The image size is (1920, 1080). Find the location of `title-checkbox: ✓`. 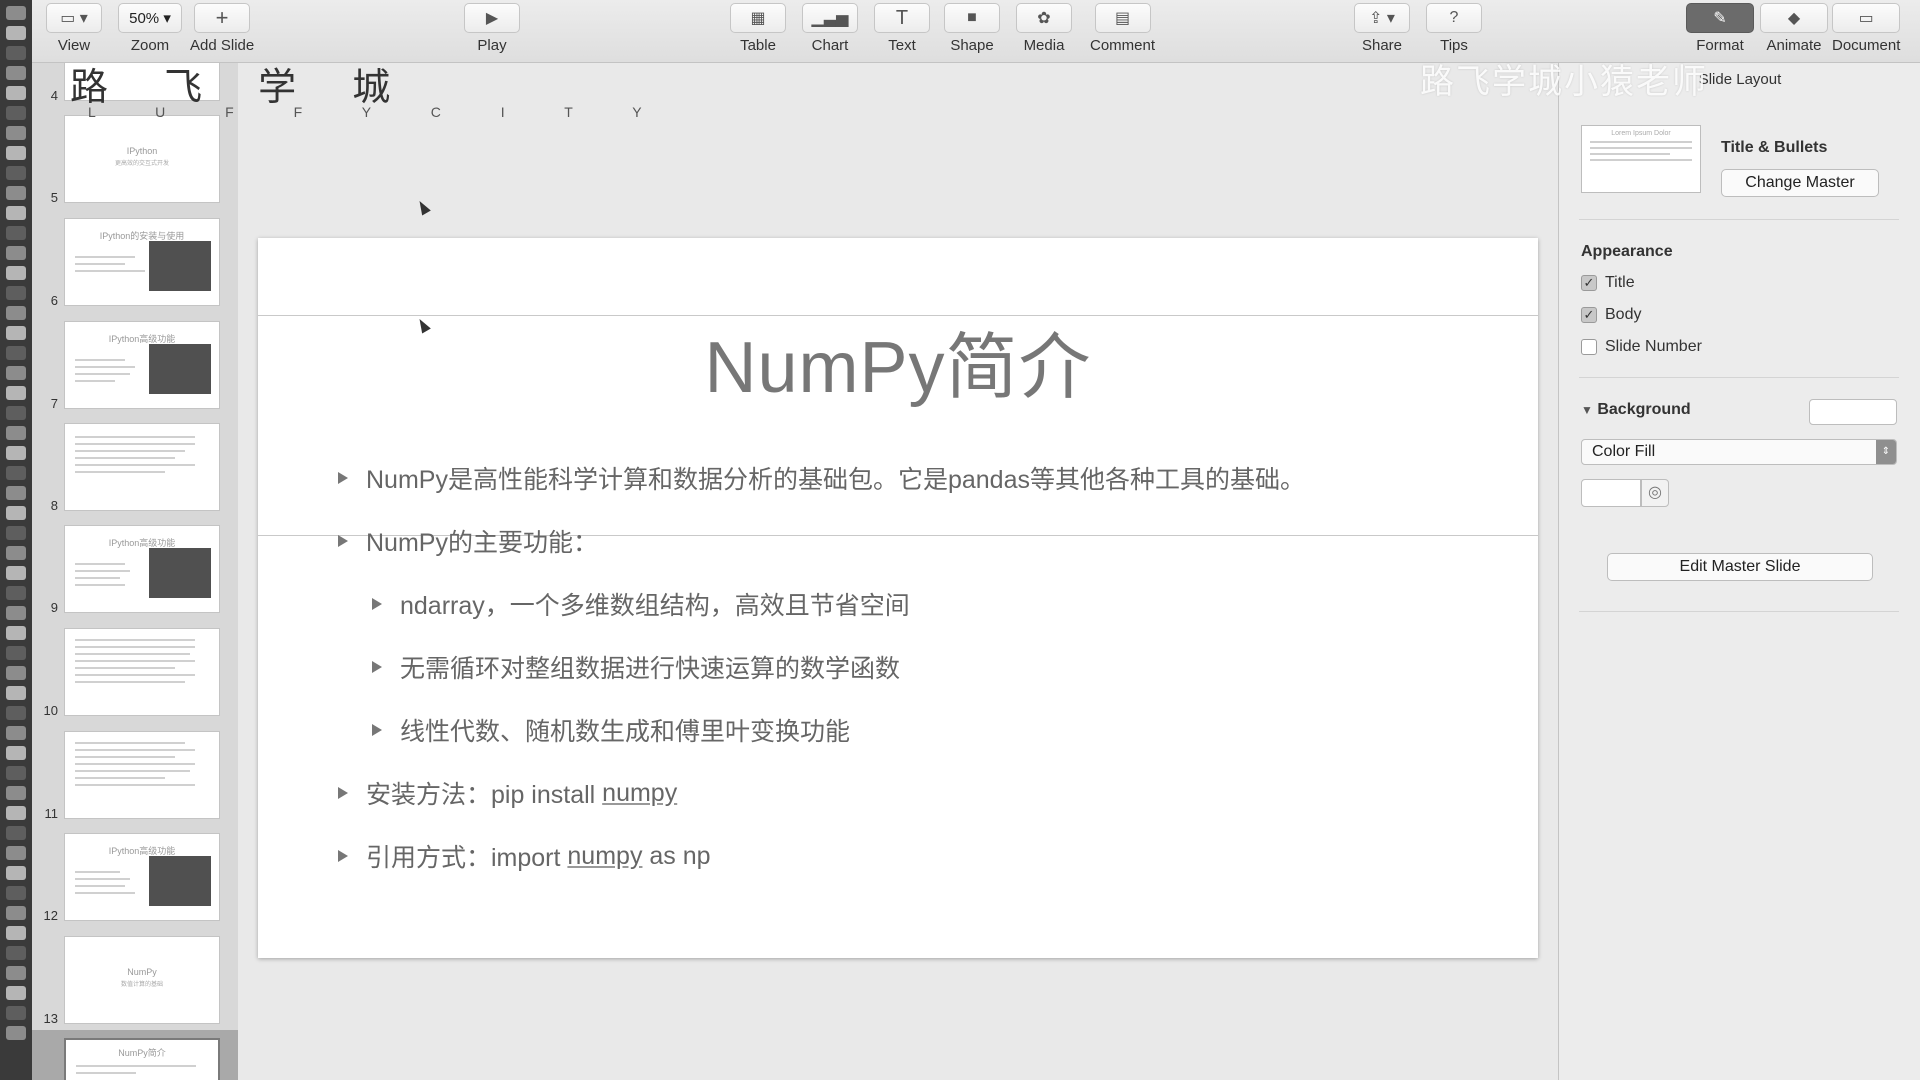

title-checkbox: ✓ is located at coordinates (1589, 283).